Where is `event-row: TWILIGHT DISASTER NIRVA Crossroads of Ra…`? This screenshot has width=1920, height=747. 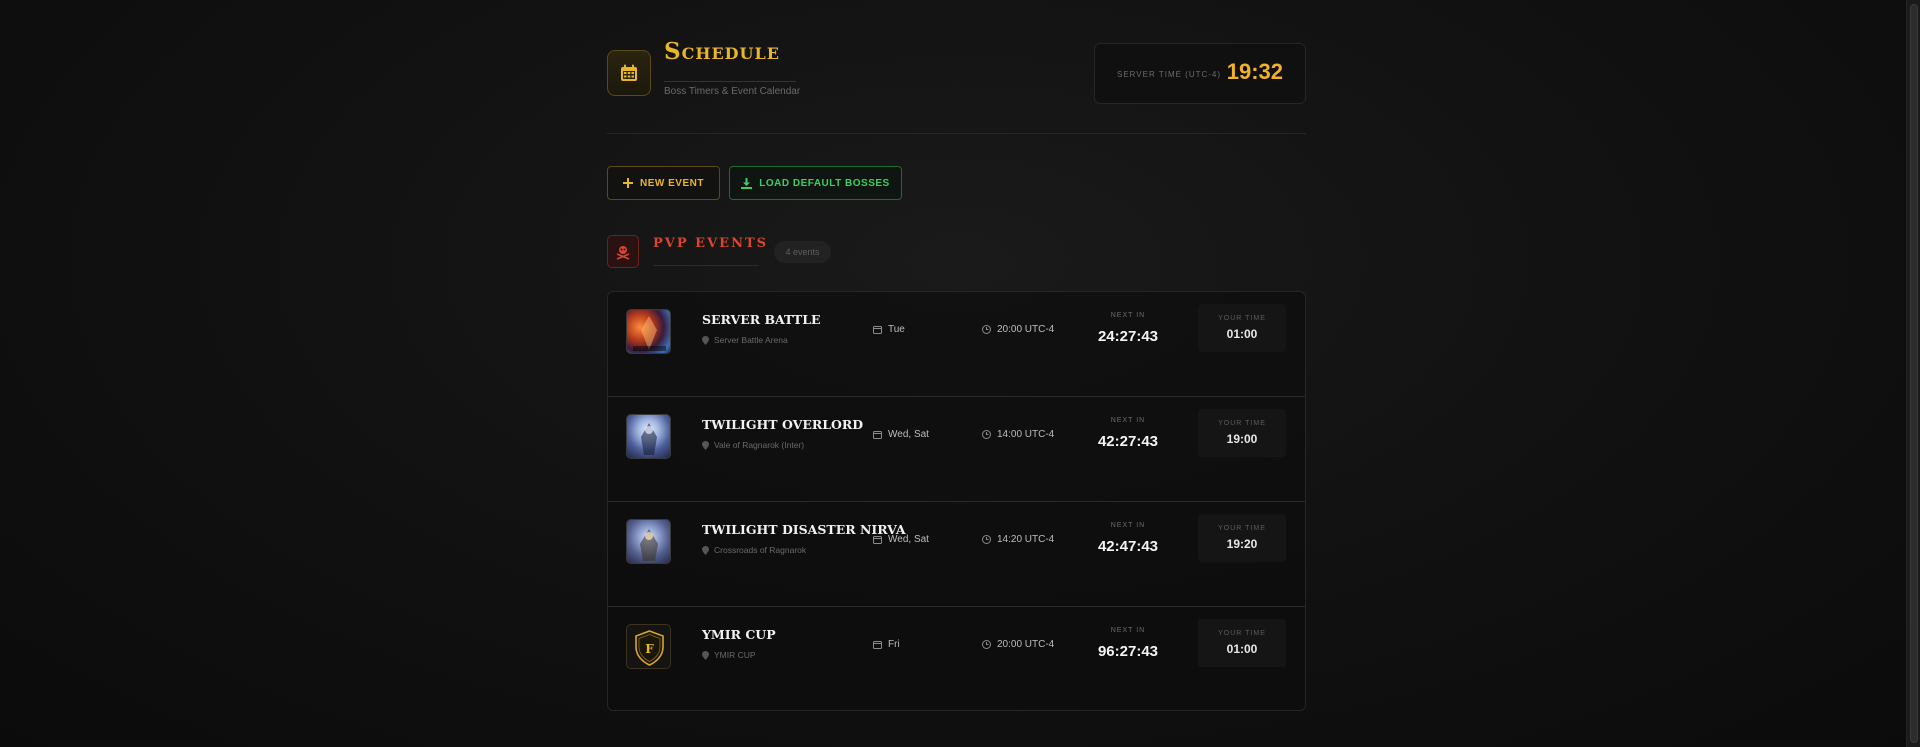 event-row: TWILIGHT DISASTER NIRVA Crossroads of Ra… is located at coordinates (956, 554).